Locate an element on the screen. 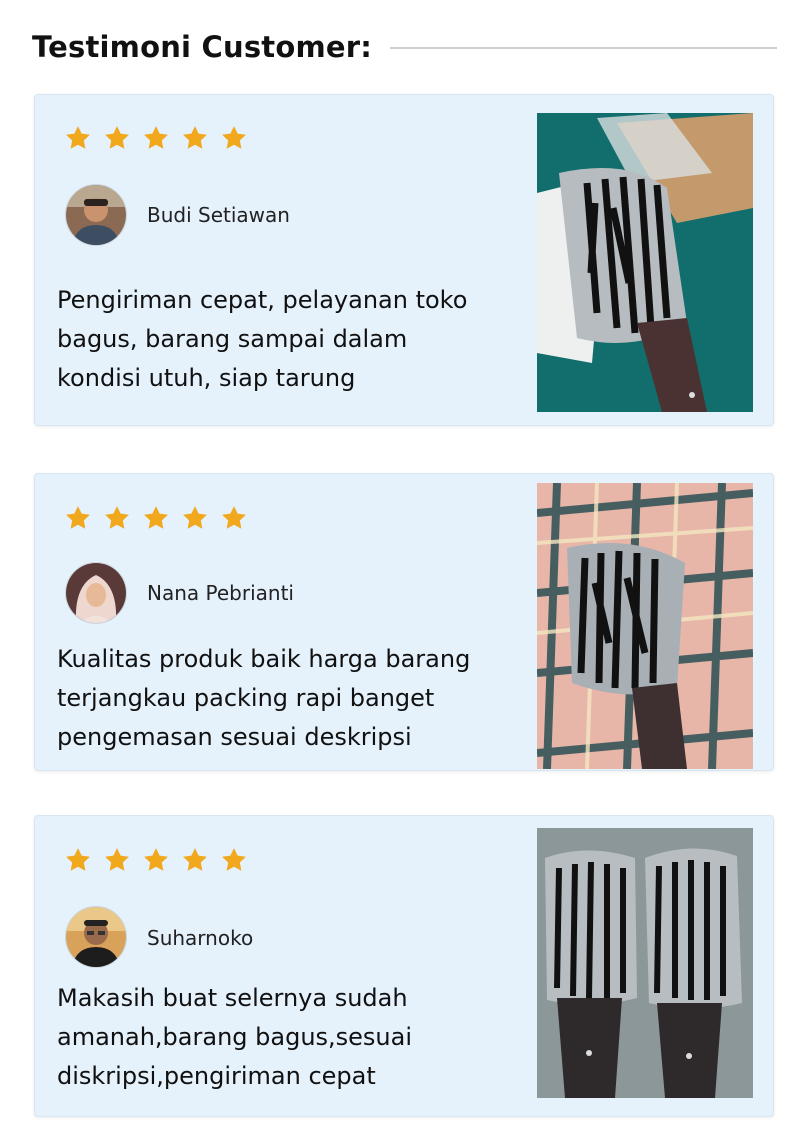  cleaver-knife-on-tablecloth-photo-icon is located at coordinates (645, 626).